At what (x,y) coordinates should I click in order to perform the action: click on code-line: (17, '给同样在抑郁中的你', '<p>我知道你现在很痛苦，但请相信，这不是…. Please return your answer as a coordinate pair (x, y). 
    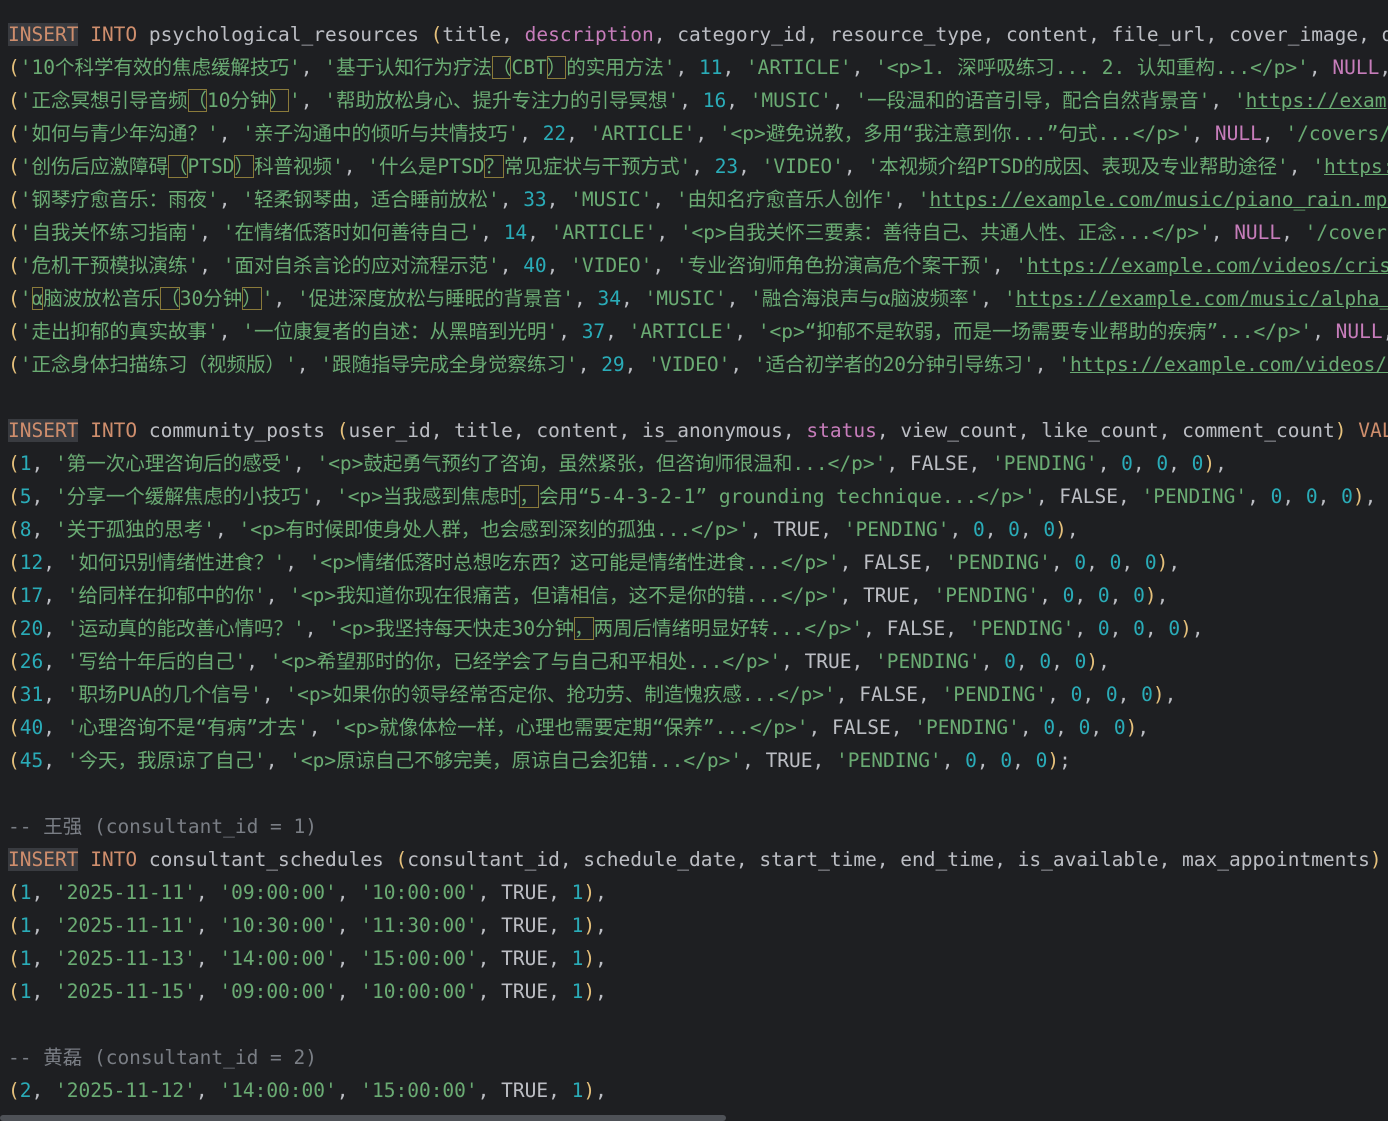
    Looking at the image, I should click on (588, 595).